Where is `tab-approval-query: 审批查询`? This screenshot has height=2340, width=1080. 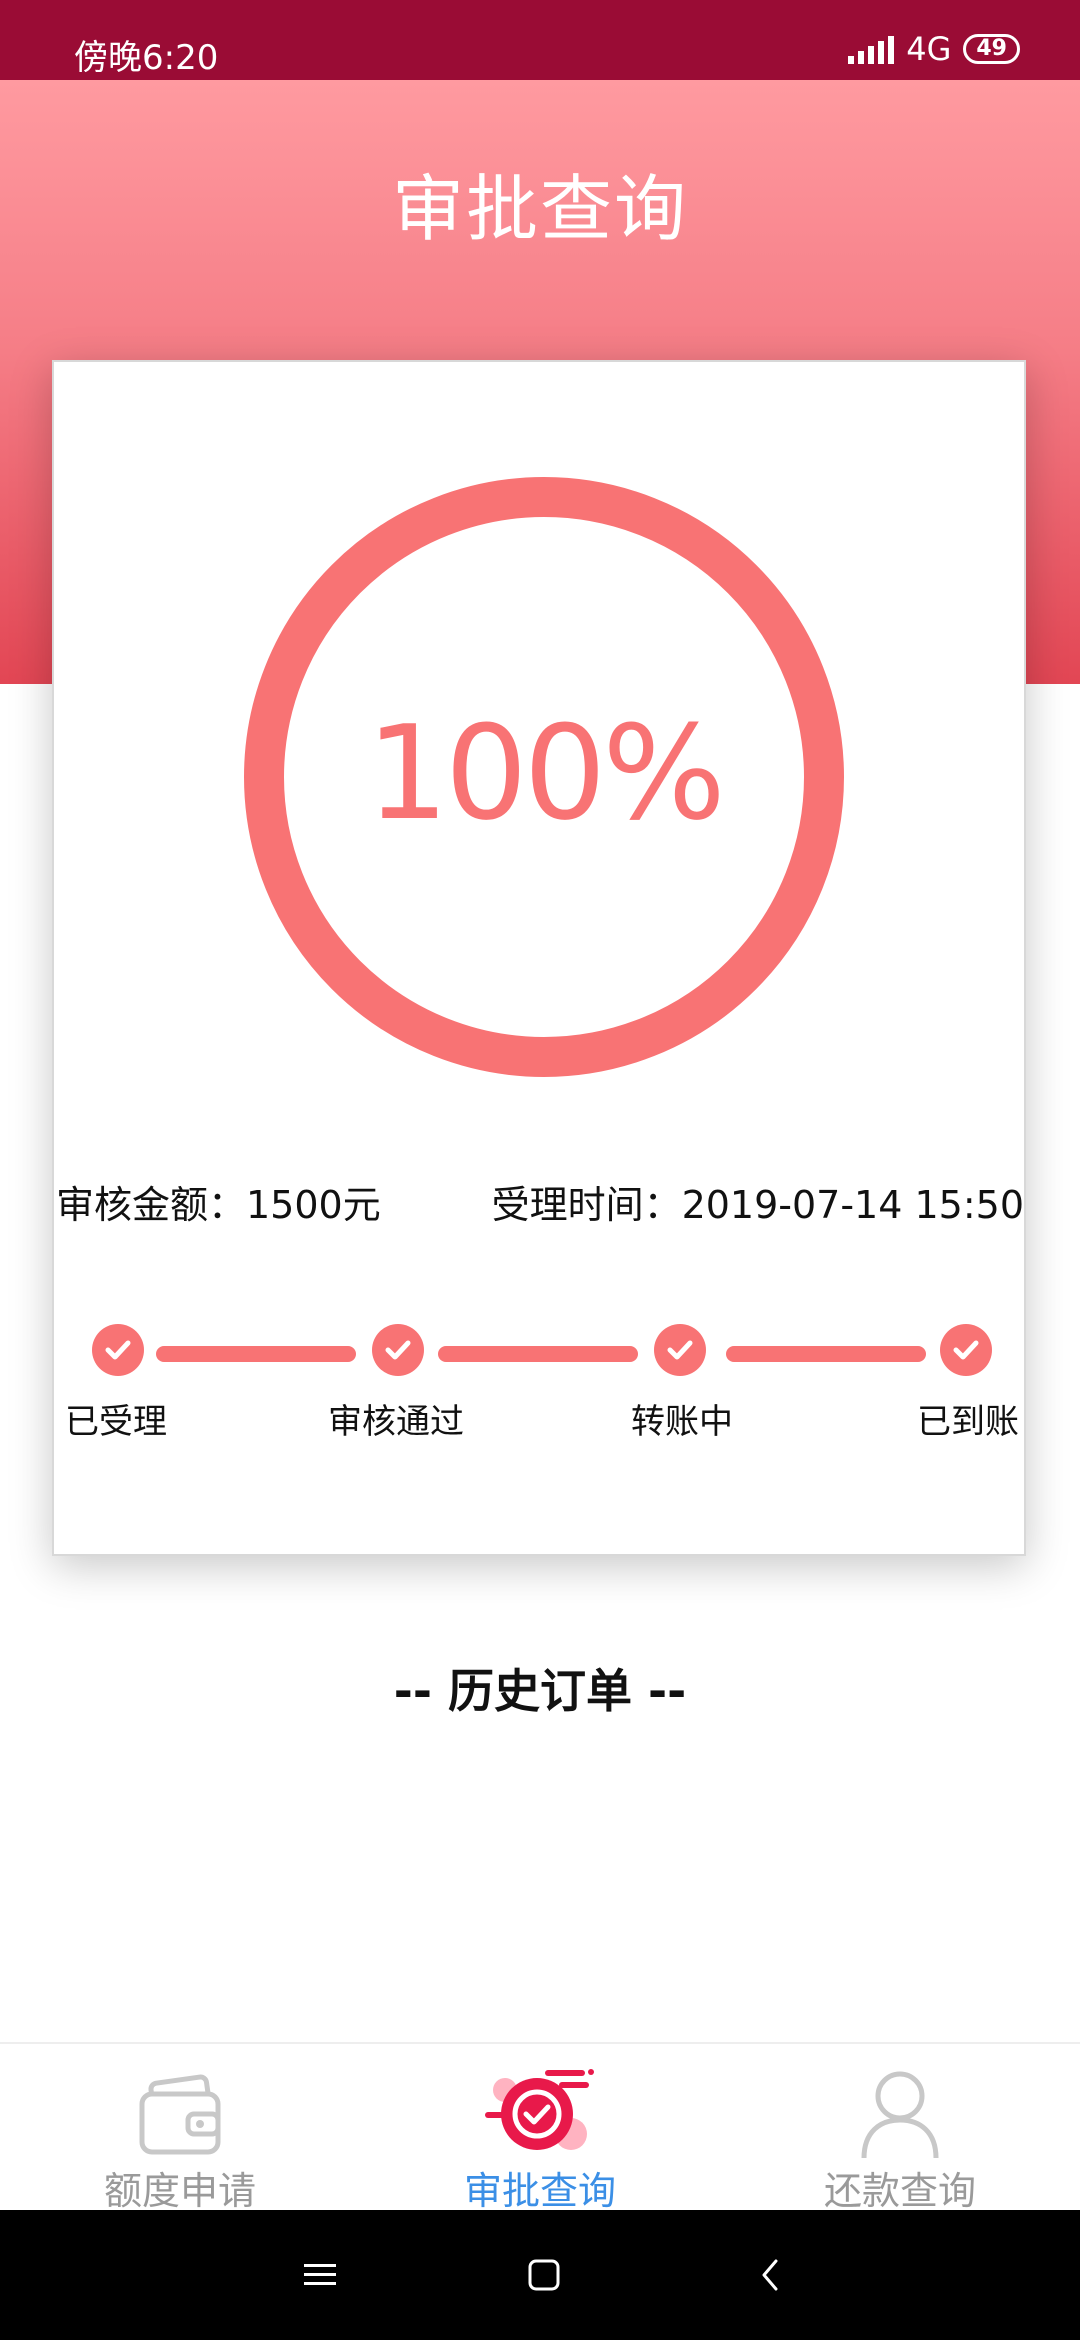 tab-approval-query: 审批查询 is located at coordinates (540, 2128).